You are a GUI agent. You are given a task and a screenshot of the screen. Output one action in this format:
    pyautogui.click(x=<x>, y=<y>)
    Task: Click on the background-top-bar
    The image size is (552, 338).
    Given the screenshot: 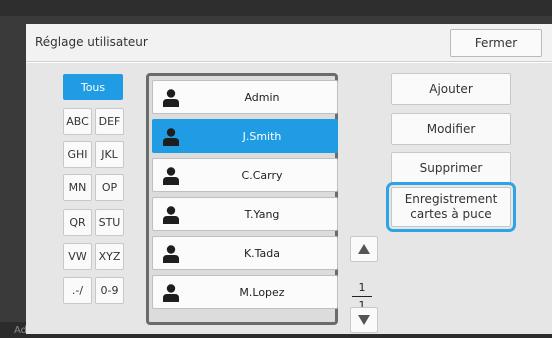 What is the action you would take?
    pyautogui.click(x=276, y=8)
    